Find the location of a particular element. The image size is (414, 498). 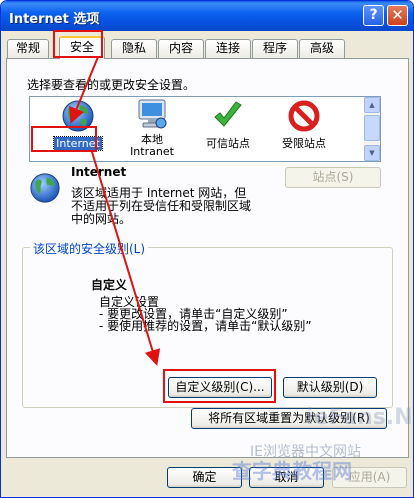

close-button: ✕ is located at coordinates (397, 15).